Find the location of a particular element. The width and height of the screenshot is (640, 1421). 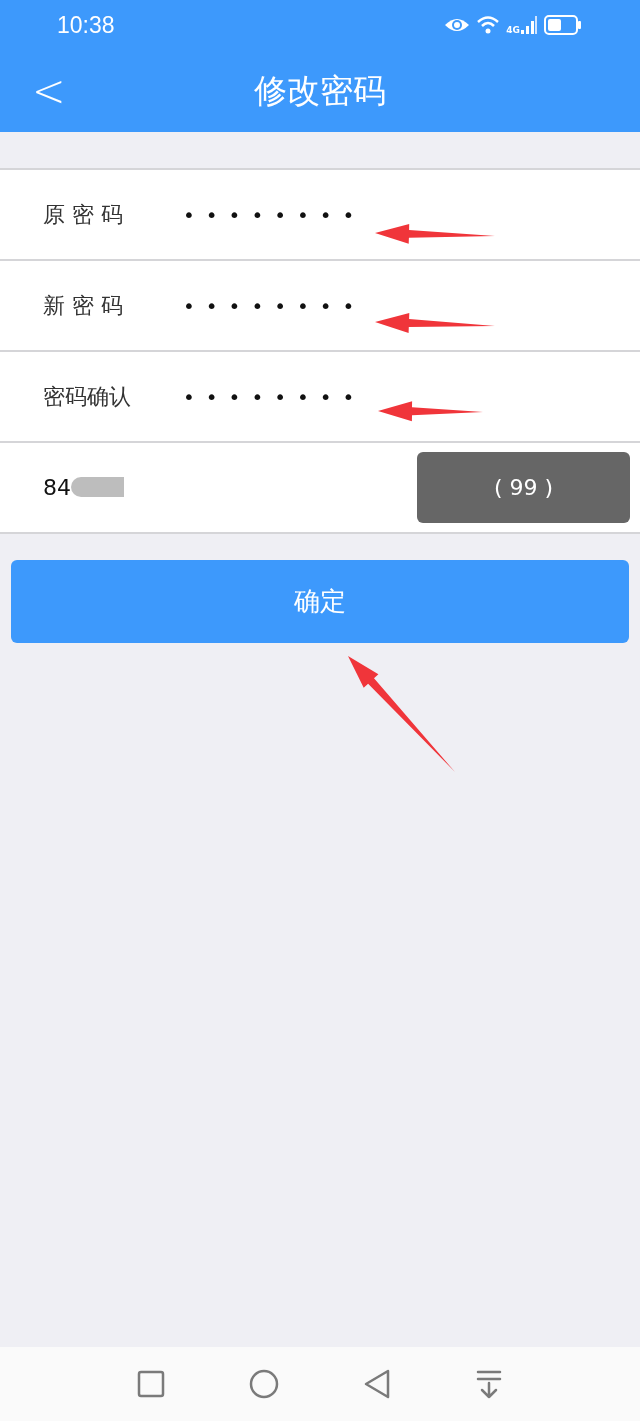

field-label: 新 密 码 is located at coordinates (83, 305).